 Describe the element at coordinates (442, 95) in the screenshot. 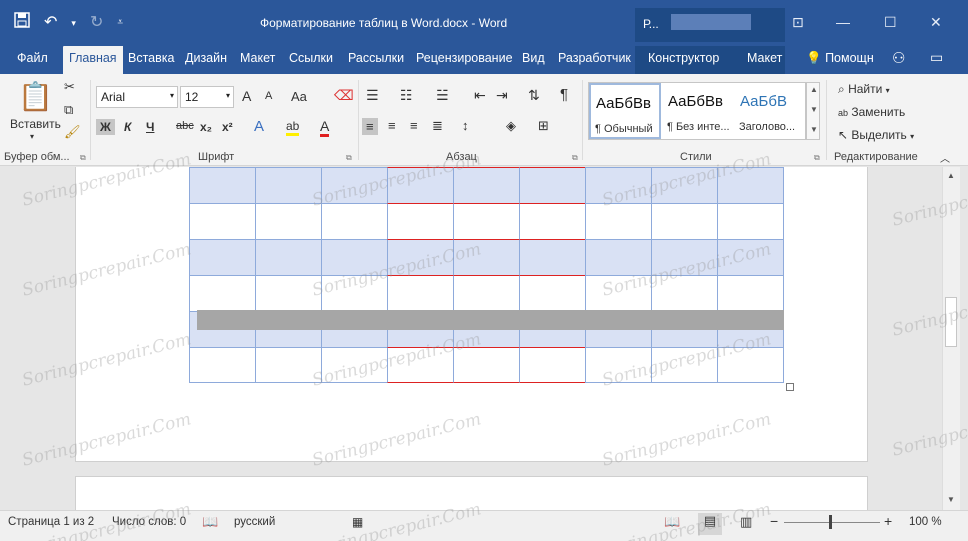

I see `multilevel-list-icon: ☱` at that location.